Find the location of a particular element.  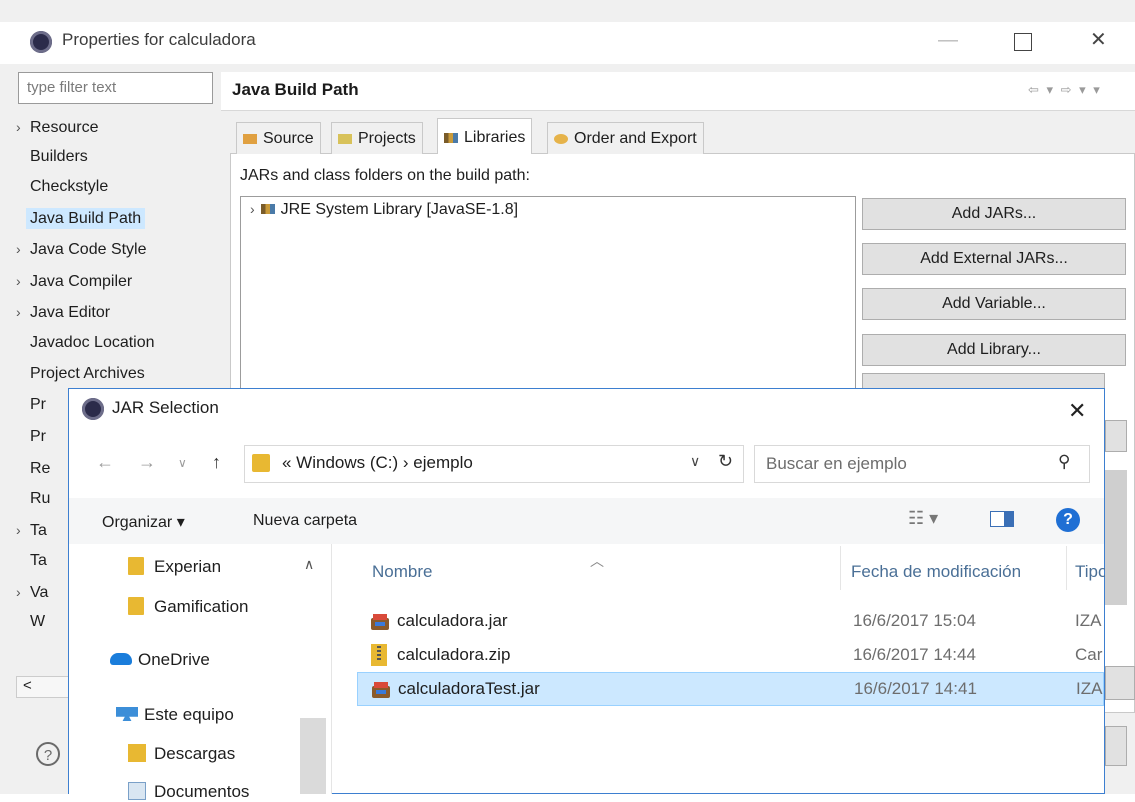

nav-item-documentos: Documentos is located at coordinates (188, 792).